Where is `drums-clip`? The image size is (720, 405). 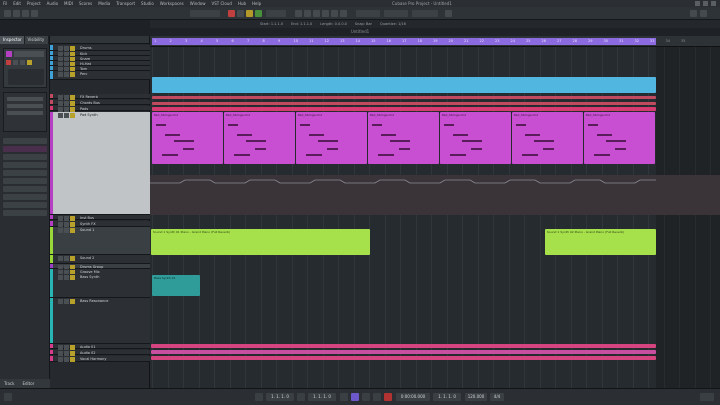
drums-clip is located at coordinates (404, 85).